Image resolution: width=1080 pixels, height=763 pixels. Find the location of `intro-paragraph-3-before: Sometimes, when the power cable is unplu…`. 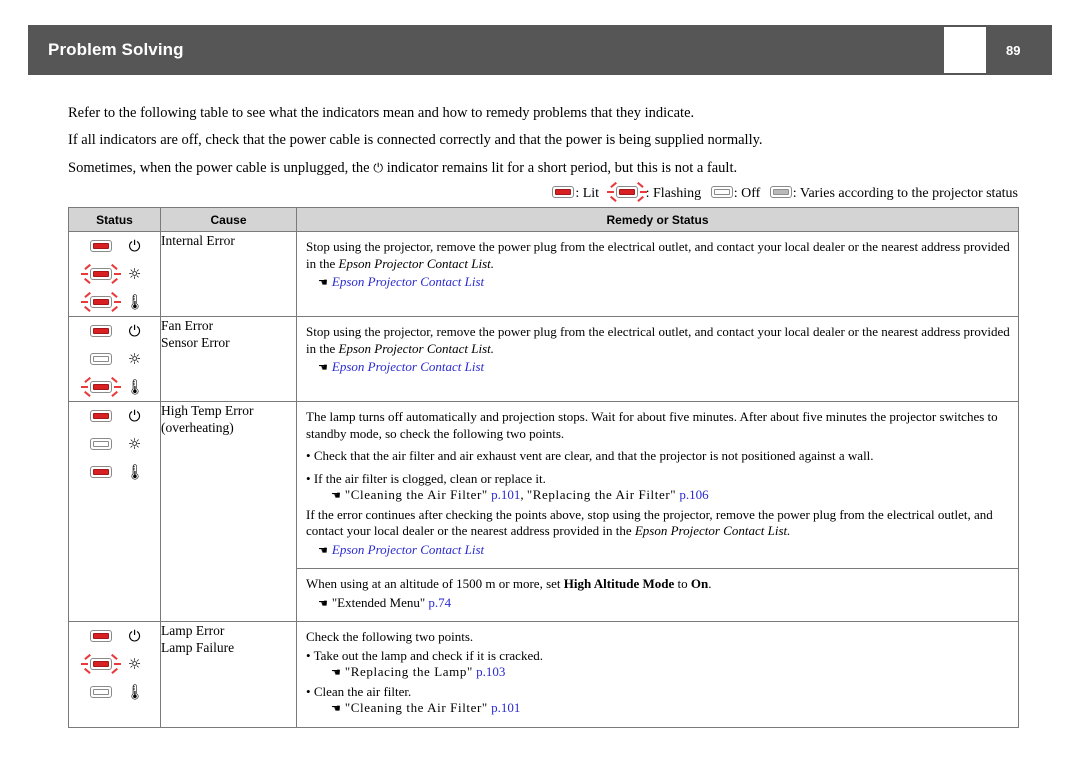

intro-paragraph-3-before: Sometimes, when the power cable is unplu… is located at coordinates (221, 168).